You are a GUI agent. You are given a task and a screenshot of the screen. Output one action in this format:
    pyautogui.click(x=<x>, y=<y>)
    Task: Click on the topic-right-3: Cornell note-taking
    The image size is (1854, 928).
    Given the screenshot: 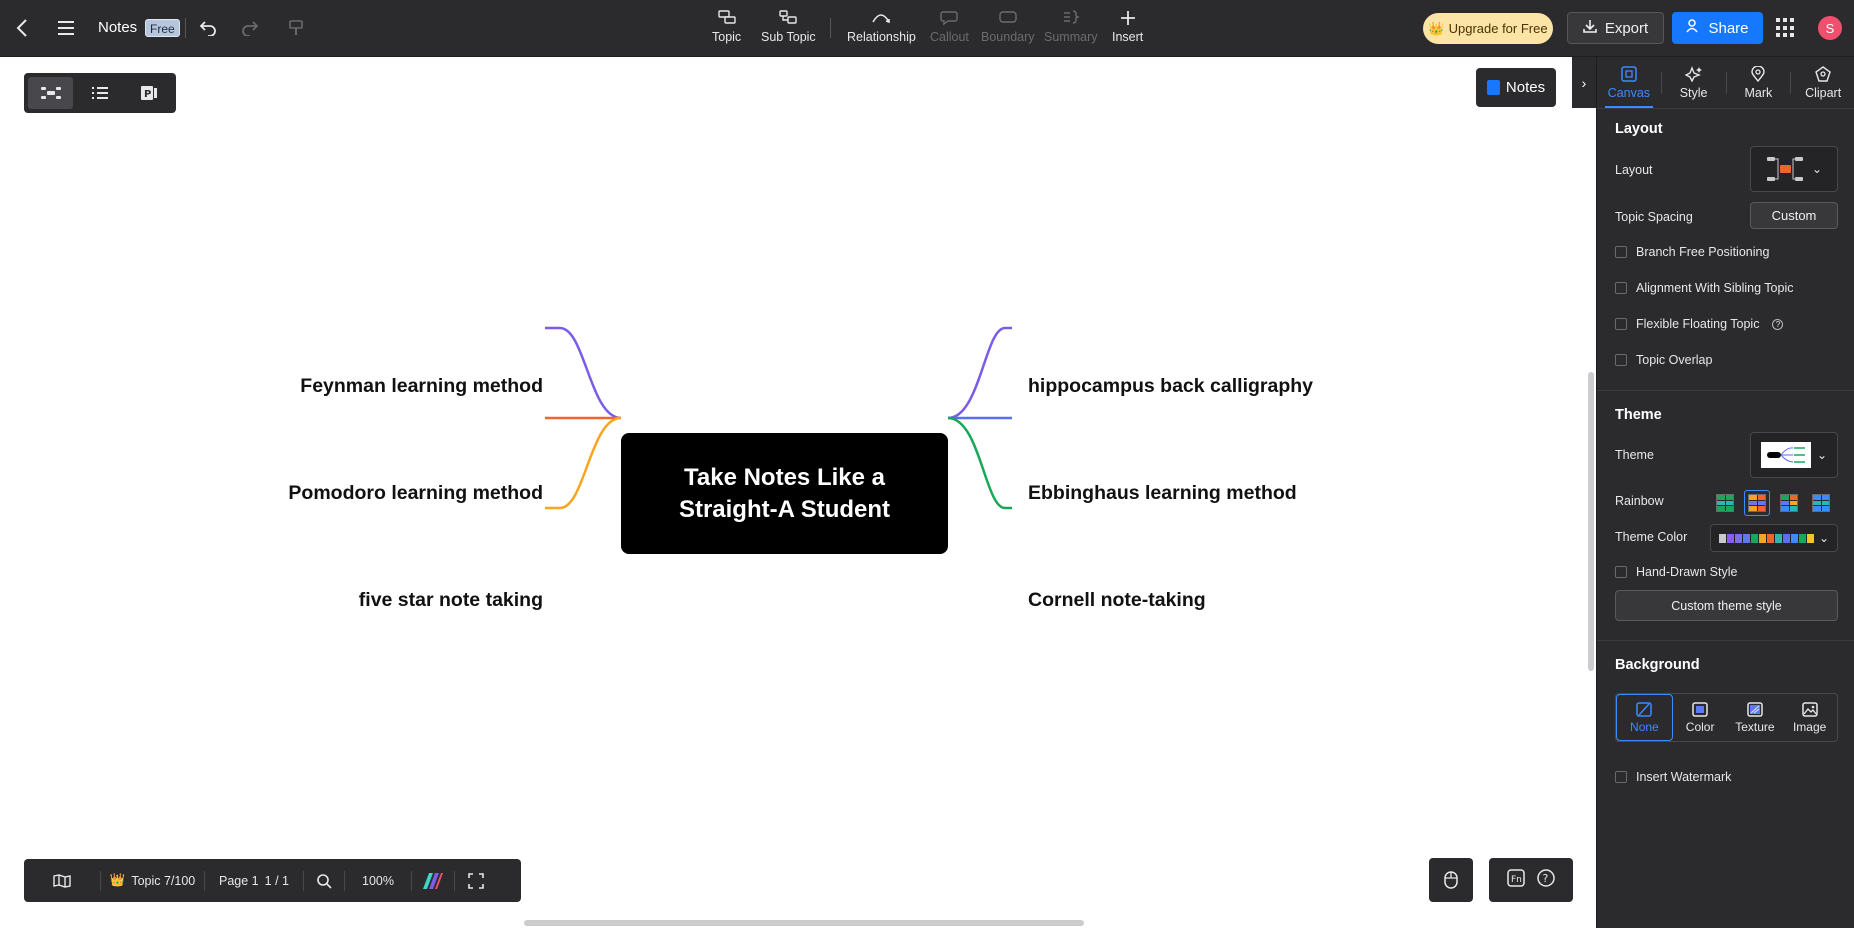 What is the action you would take?
    pyautogui.click(x=1117, y=600)
    